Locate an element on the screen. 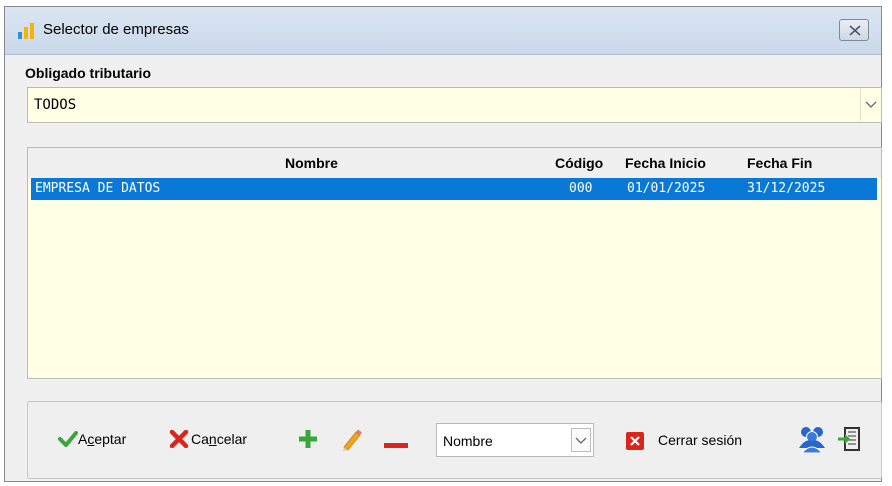 The image size is (892, 486). col-header-codigo: Código is located at coordinates (579, 163).